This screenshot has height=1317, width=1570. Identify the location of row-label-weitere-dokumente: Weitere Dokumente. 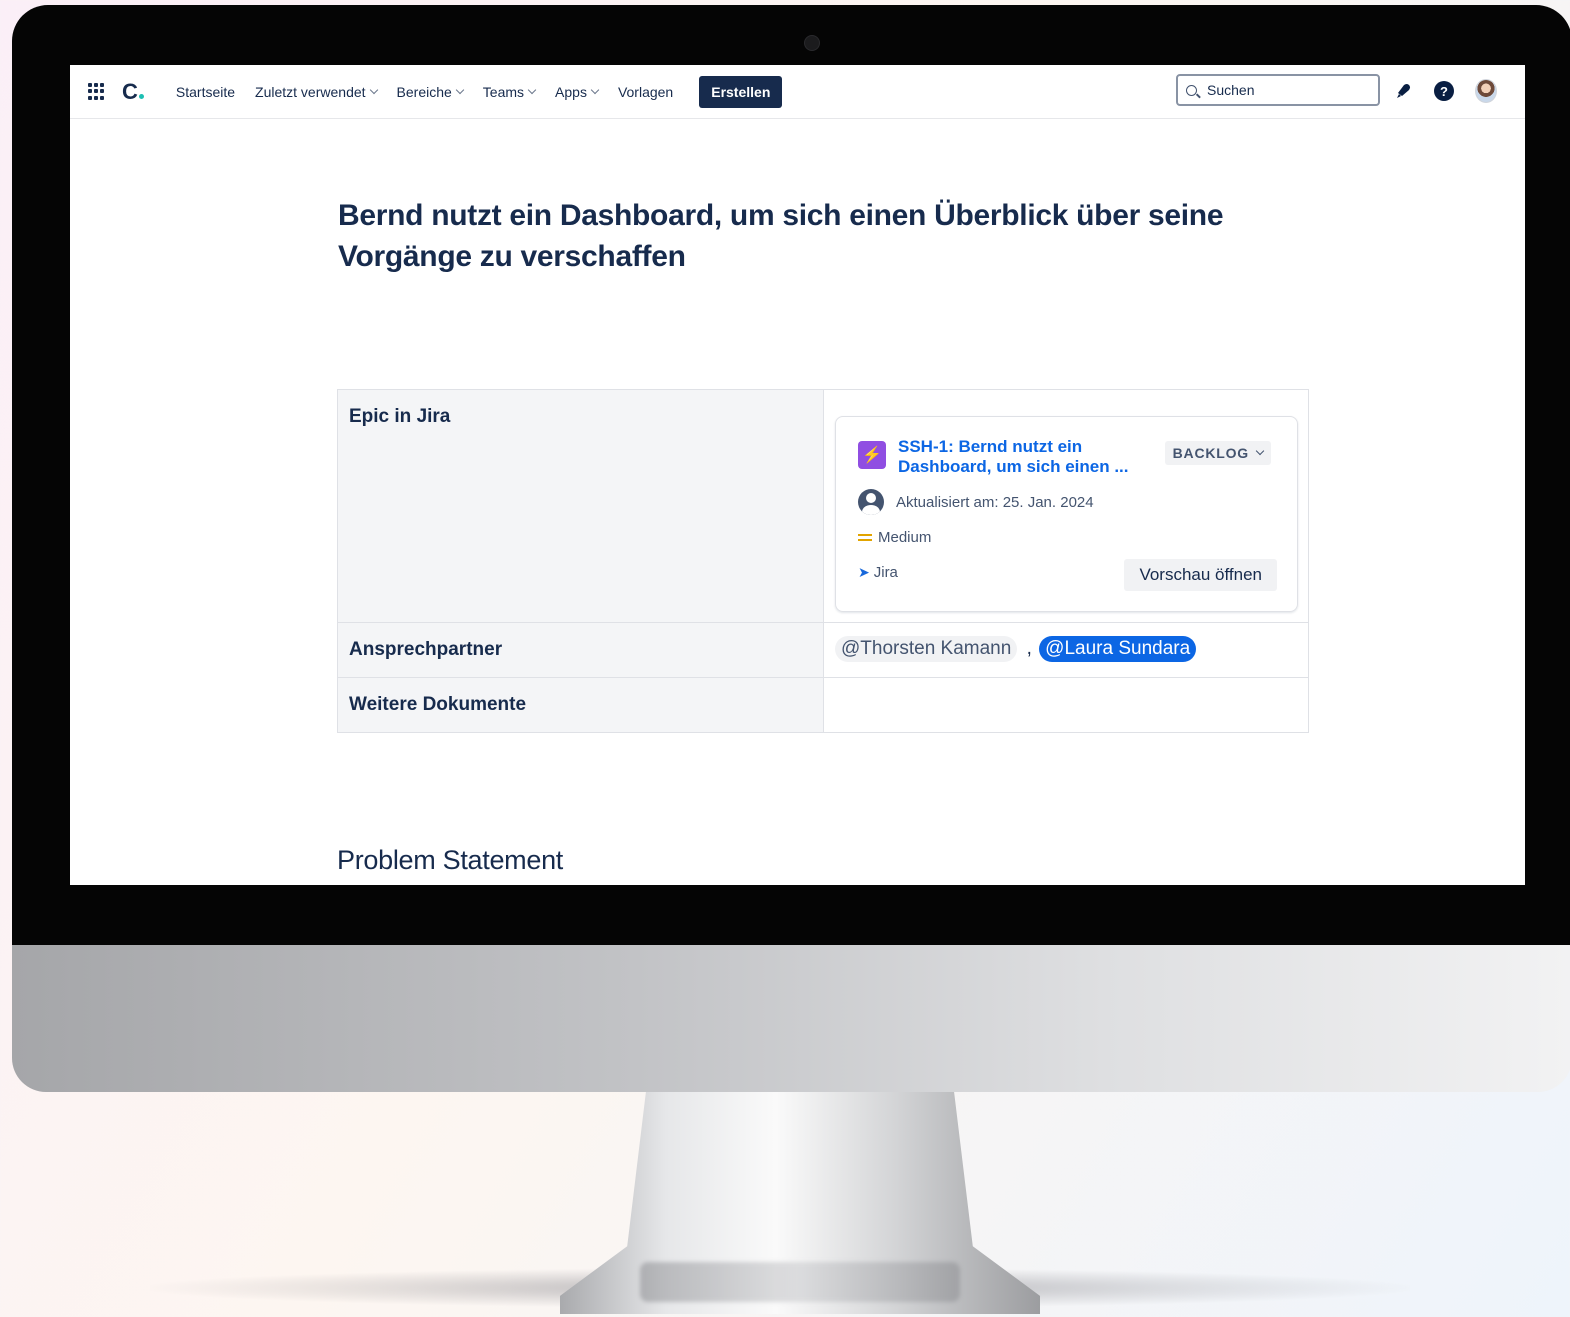
(580, 705).